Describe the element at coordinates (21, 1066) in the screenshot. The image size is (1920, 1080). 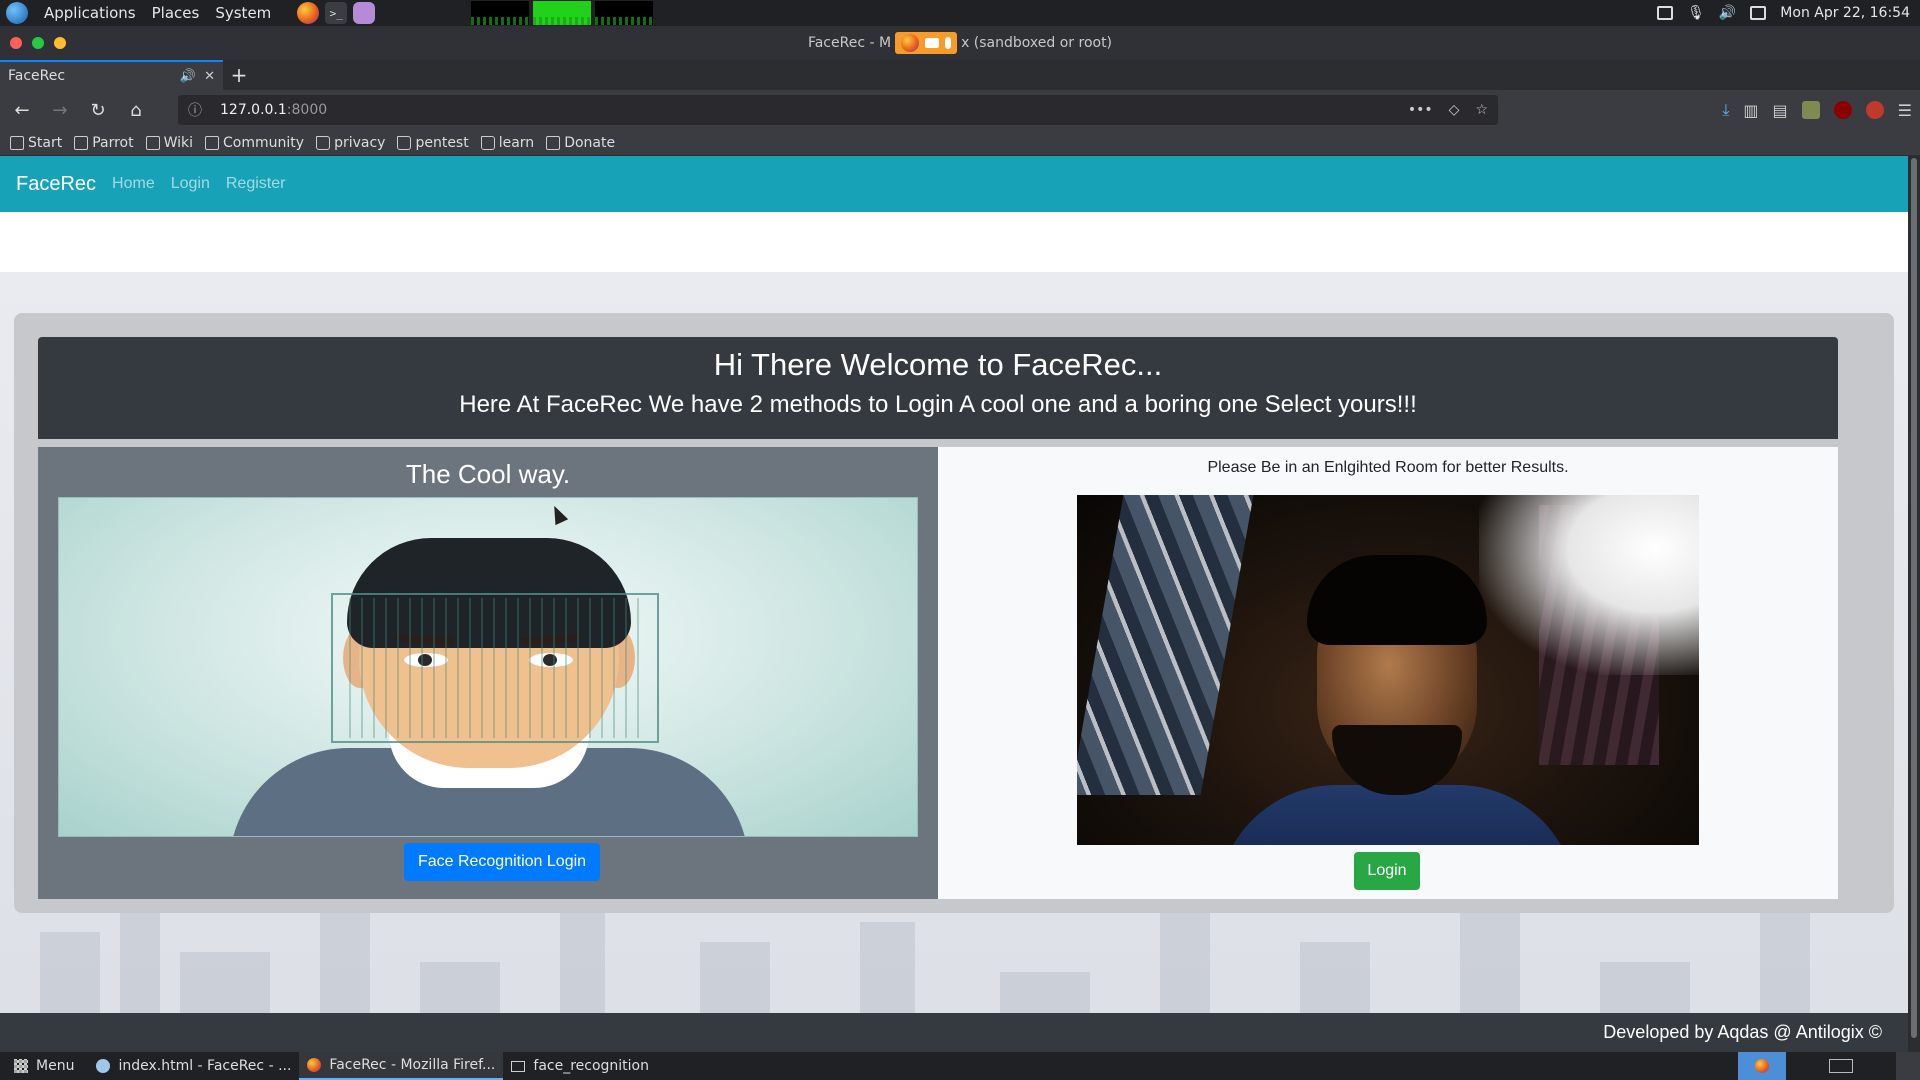
I see `apps-grid-icon` at that location.